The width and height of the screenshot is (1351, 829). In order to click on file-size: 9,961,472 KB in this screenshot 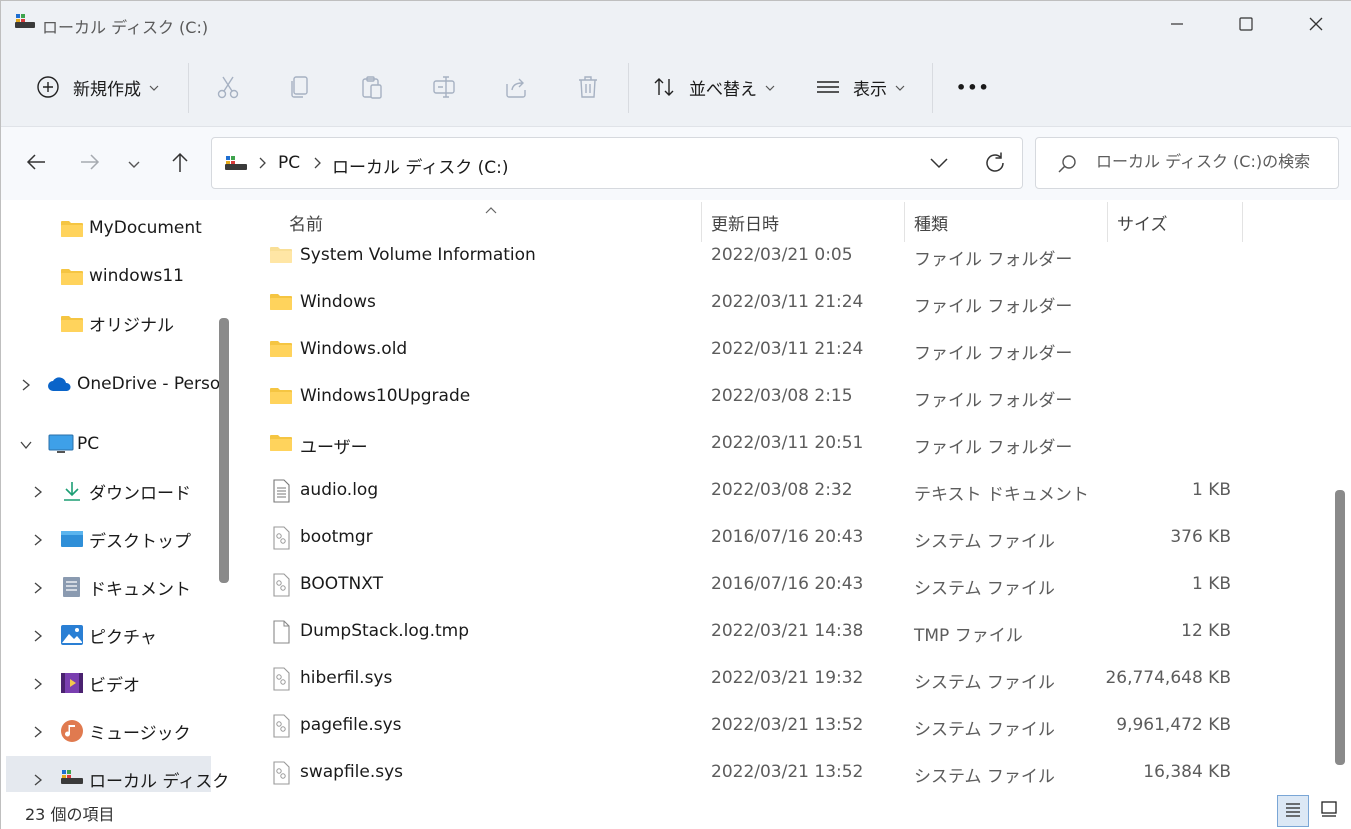, I will do `click(1173, 725)`.